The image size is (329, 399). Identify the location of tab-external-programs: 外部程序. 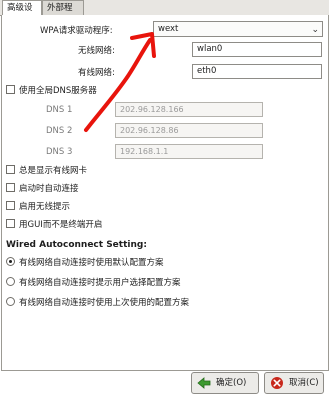
(63, 14).